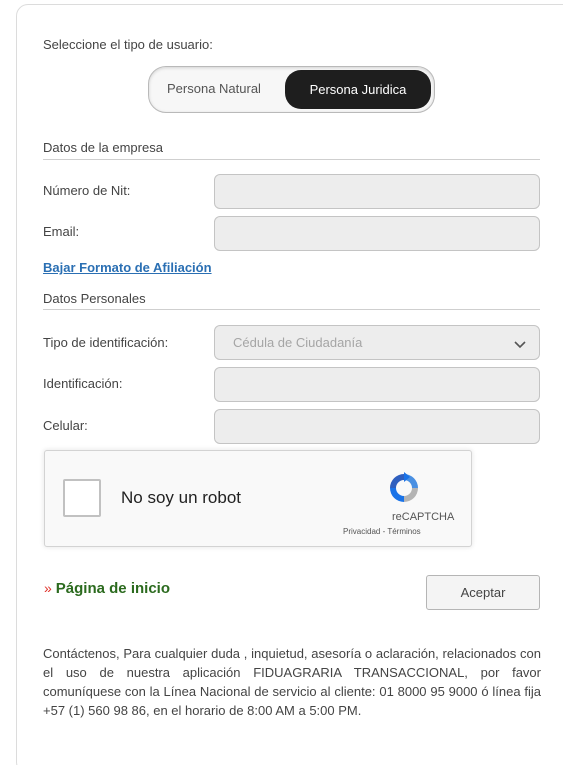  Describe the element at coordinates (214, 88) in the screenshot. I see `option-persona-natural: Persona Natural` at that location.